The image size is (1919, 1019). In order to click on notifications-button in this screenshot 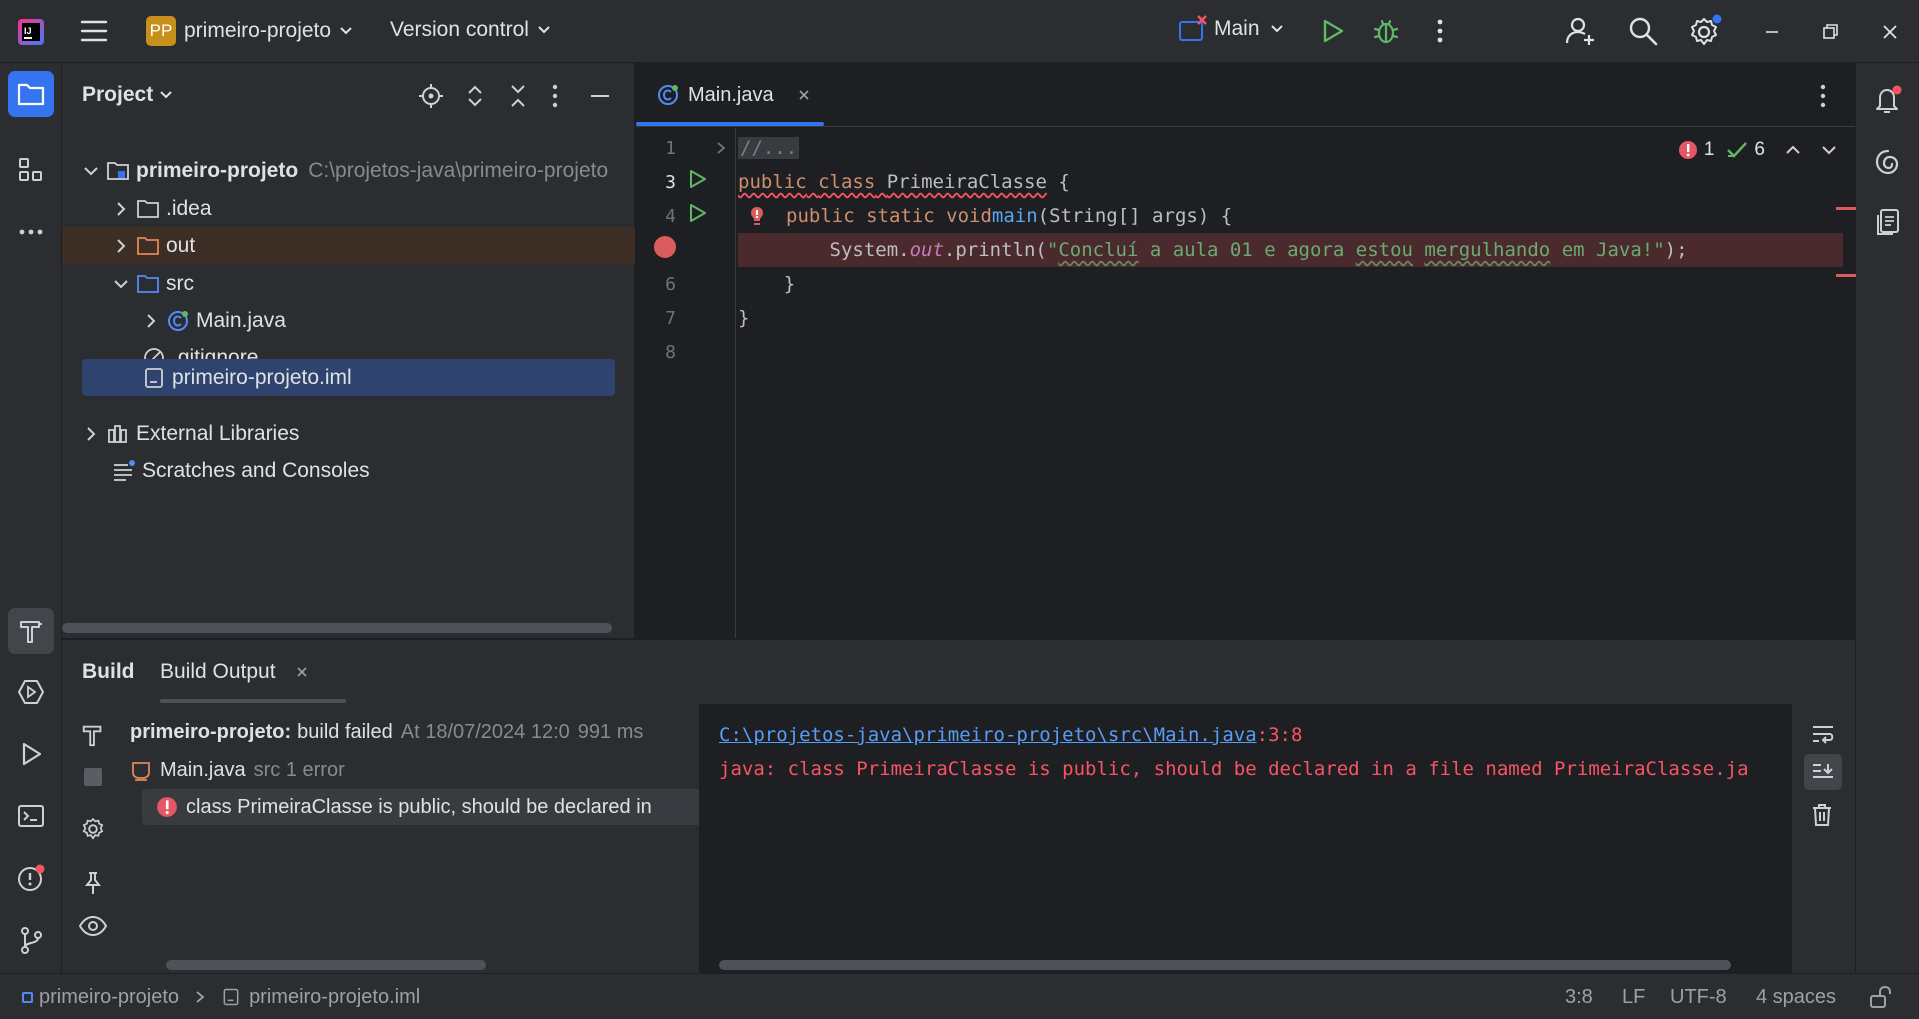, I will do `click(1888, 100)`.